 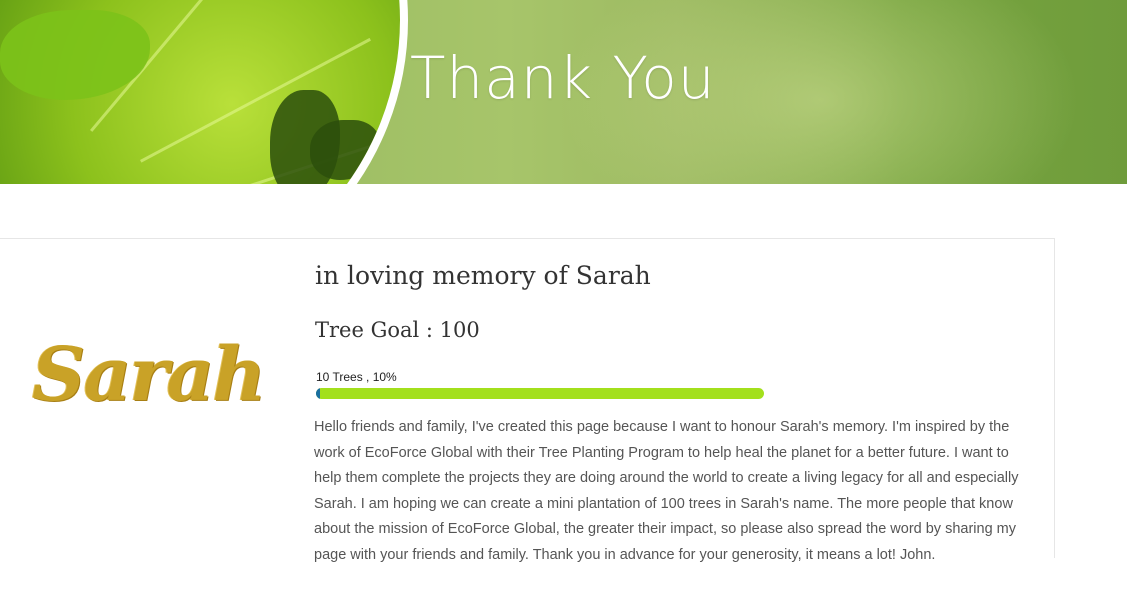 I want to click on progress-bar, so click(x=540, y=393).